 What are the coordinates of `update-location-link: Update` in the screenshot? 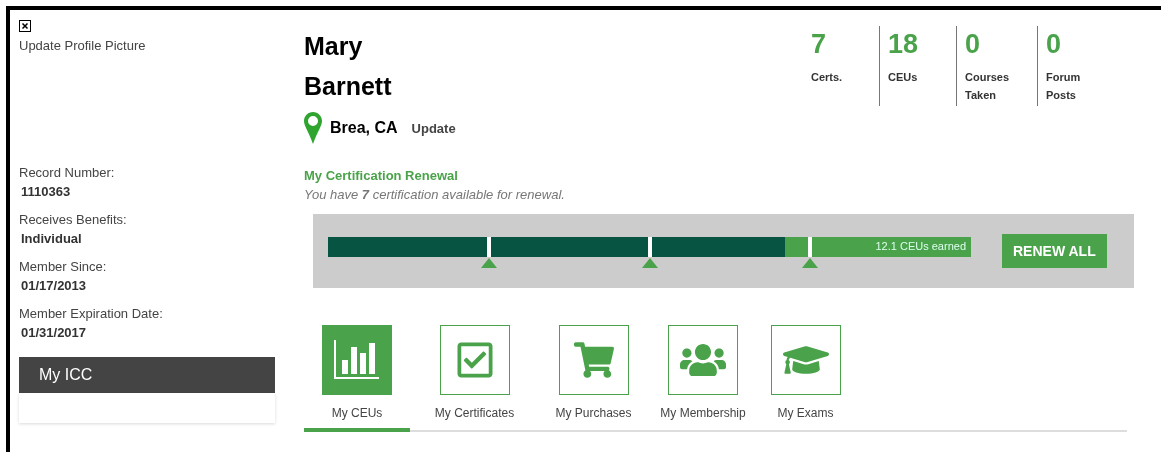 It's located at (433, 128).